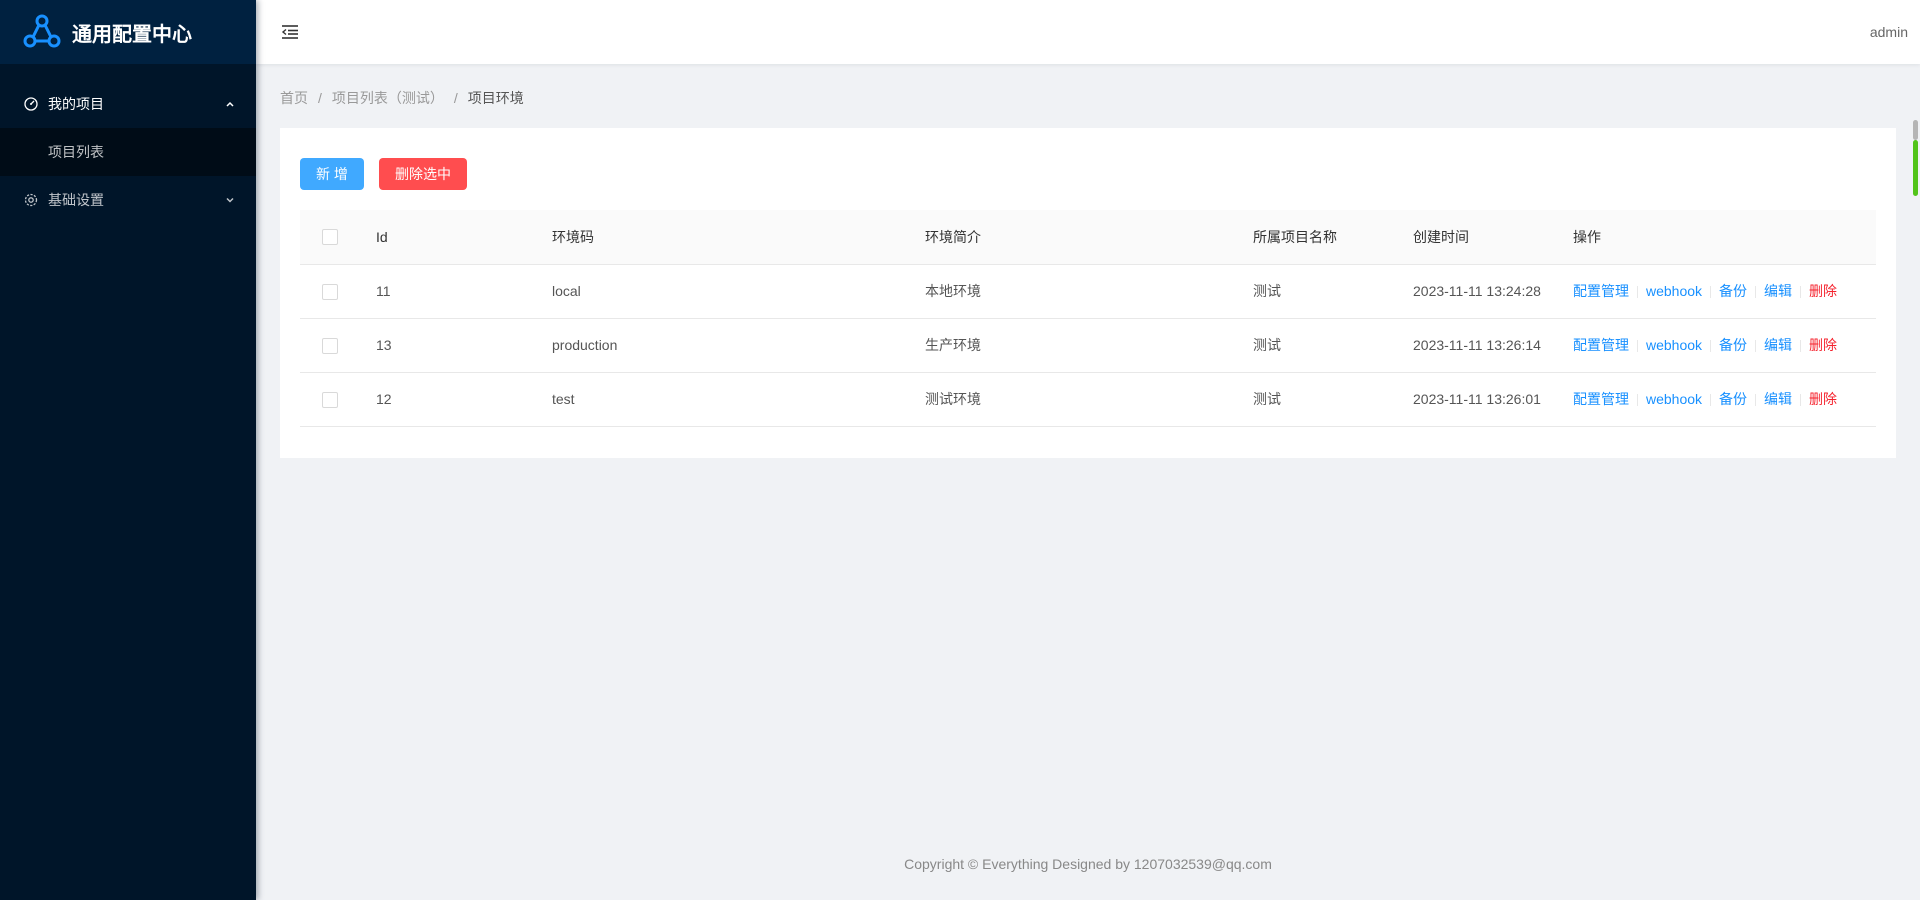 This screenshot has width=1920, height=900. What do you see at coordinates (1088, 32) in the screenshot?
I see `top-header: admin` at bounding box center [1088, 32].